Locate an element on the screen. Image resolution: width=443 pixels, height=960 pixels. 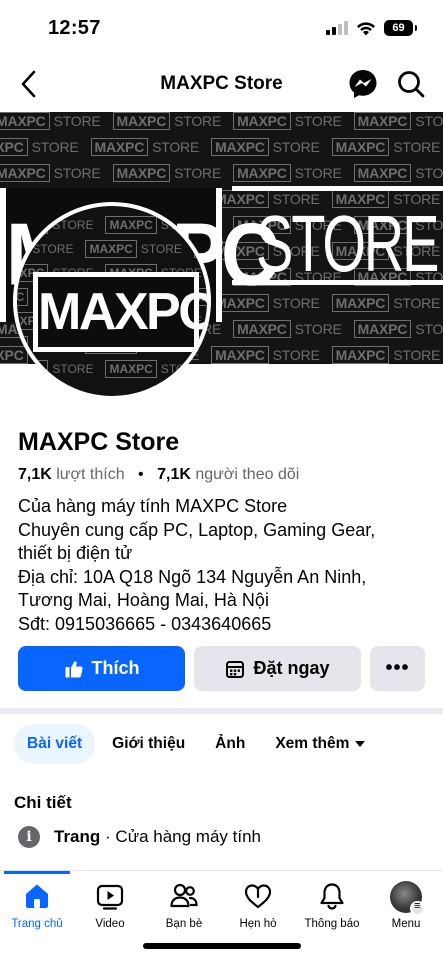
search-button is located at coordinates (411, 84).